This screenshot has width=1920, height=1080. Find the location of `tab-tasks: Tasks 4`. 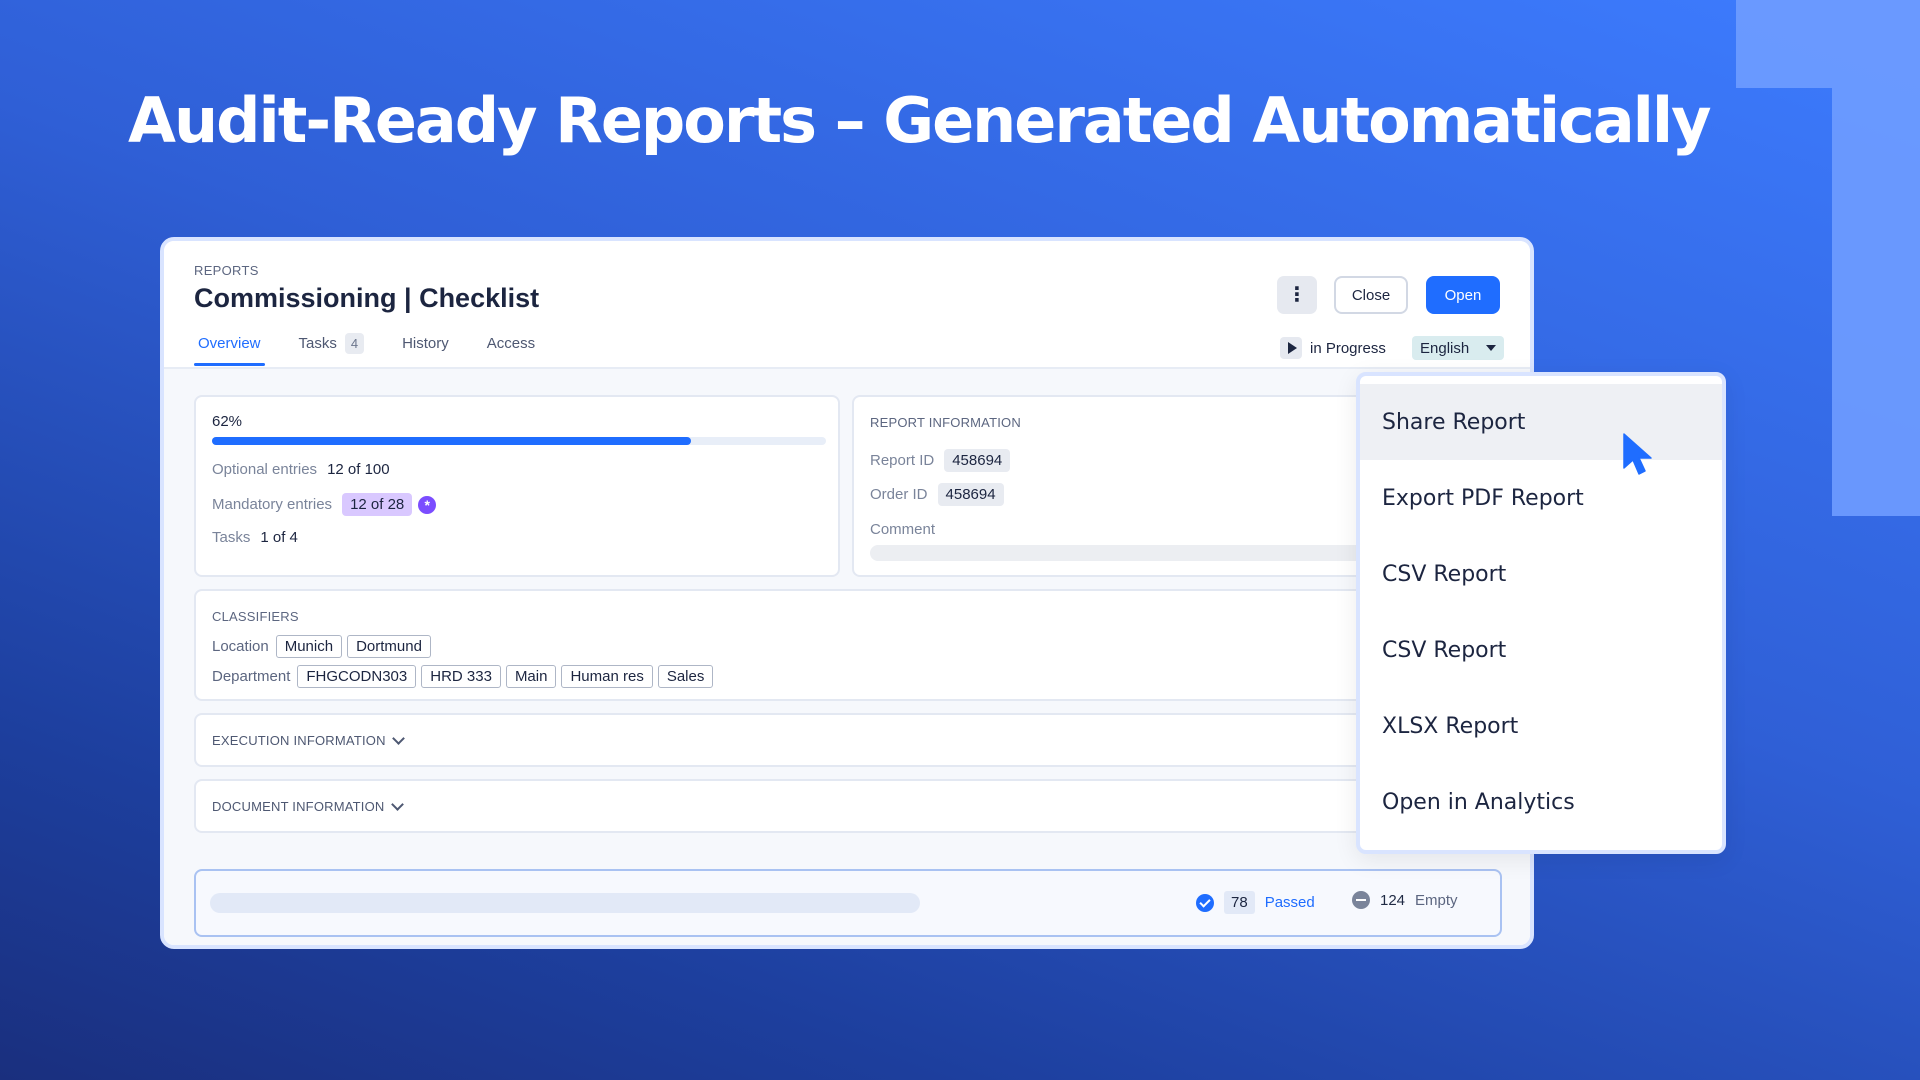

tab-tasks: Tasks 4 is located at coordinates (332, 348).